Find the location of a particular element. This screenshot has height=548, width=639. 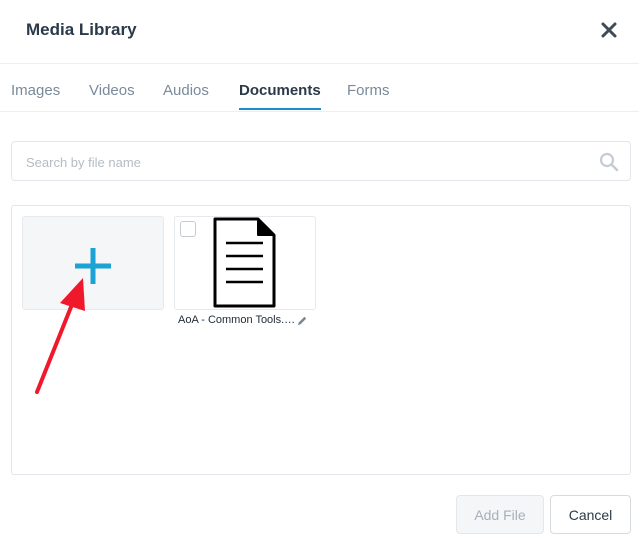

close-icon is located at coordinates (609, 30).